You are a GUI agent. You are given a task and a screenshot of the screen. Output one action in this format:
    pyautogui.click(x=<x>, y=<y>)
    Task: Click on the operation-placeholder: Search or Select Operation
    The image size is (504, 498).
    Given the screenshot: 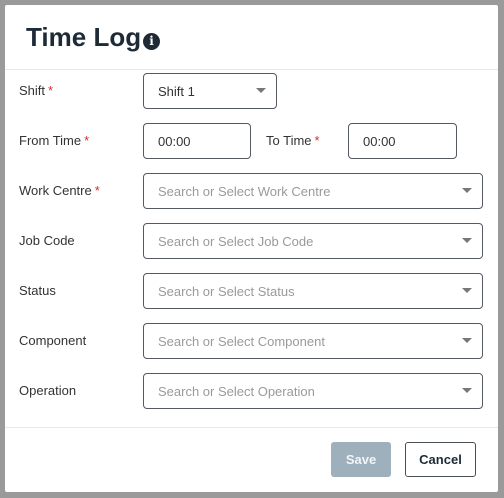 What is the action you would take?
    pyautogui.click(x=236, y=391)
    